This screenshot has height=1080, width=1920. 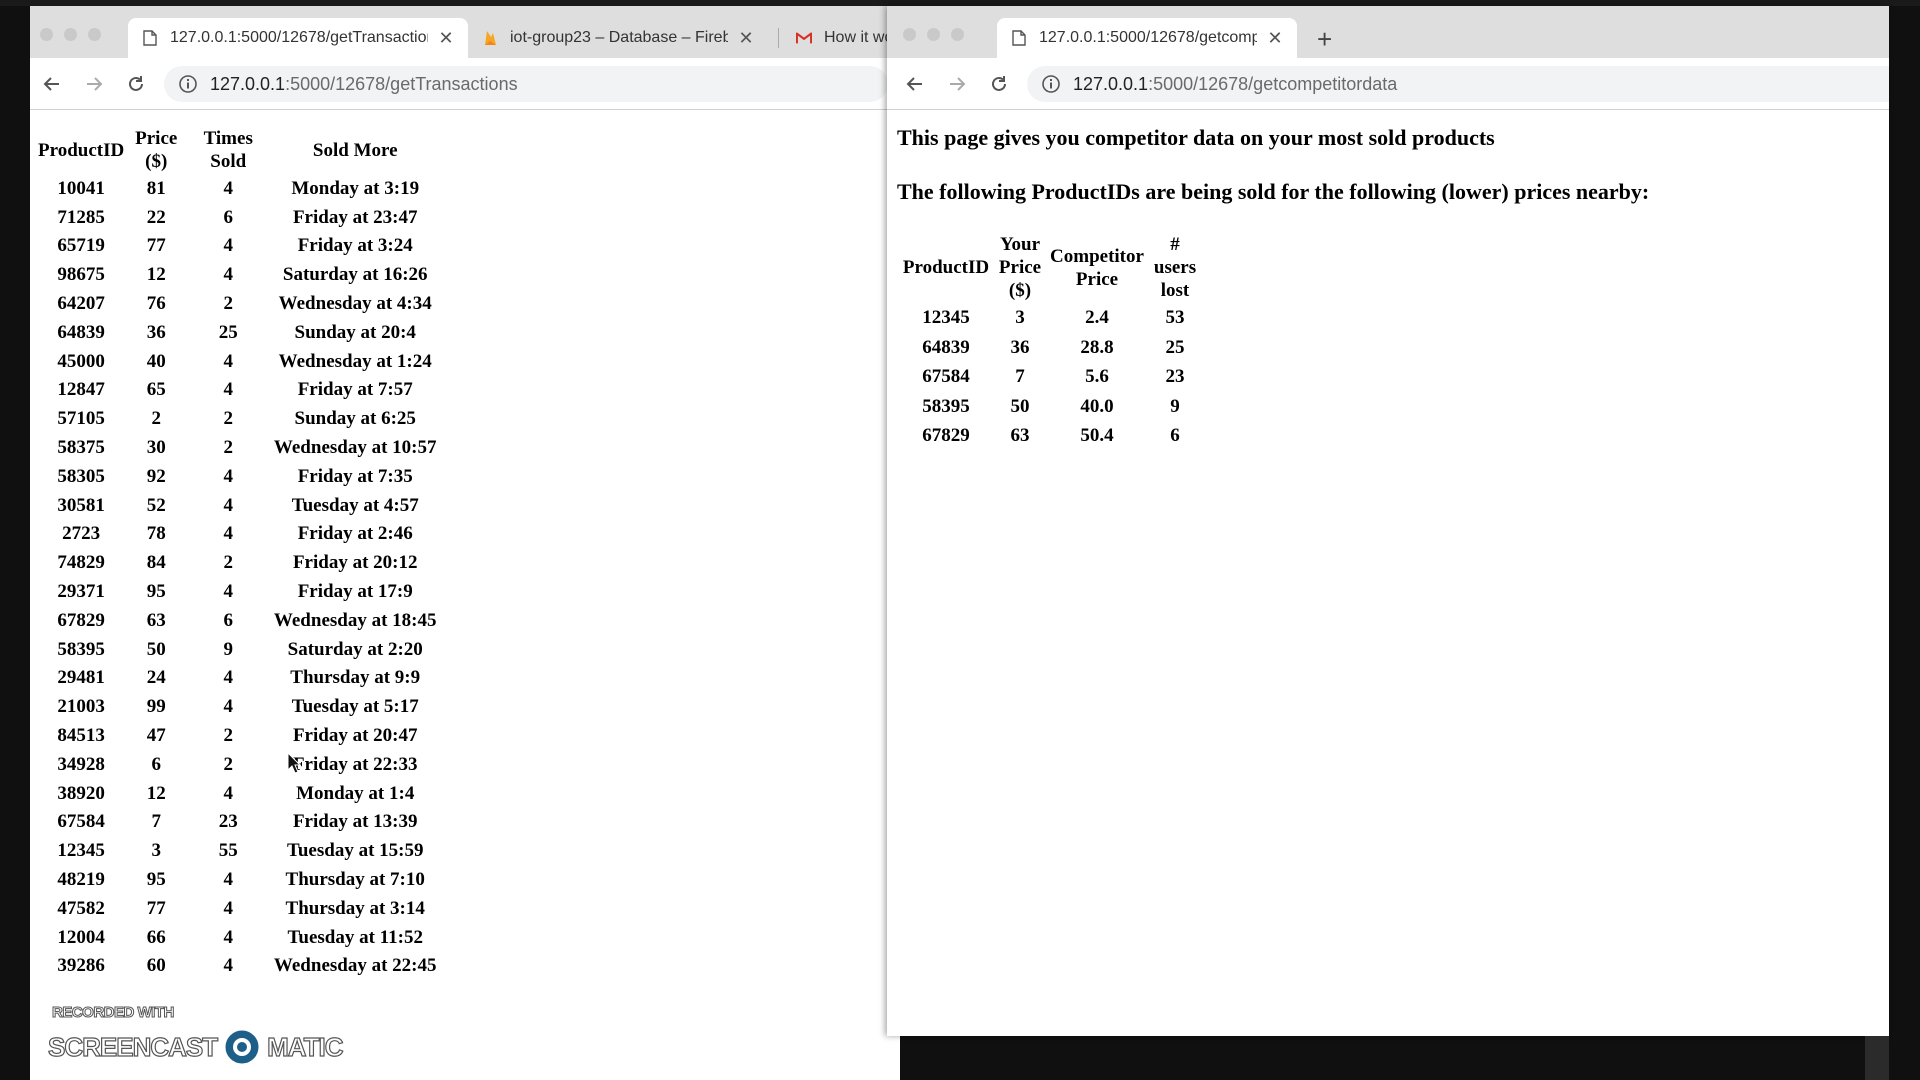 I want to click on table-row: 67584 7 23 Friday at 13:39, so click(x=238, y=822).